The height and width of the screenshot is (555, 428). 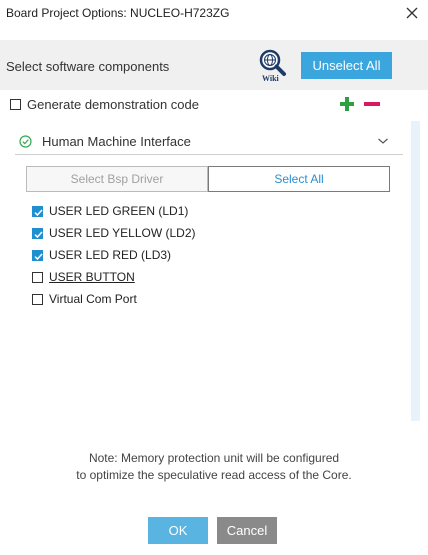 What do you see at coordinates (209, 141) in the screenshot?
I see `section-header-hmi: Human Machine Interface` at bounding box center [209, 141].